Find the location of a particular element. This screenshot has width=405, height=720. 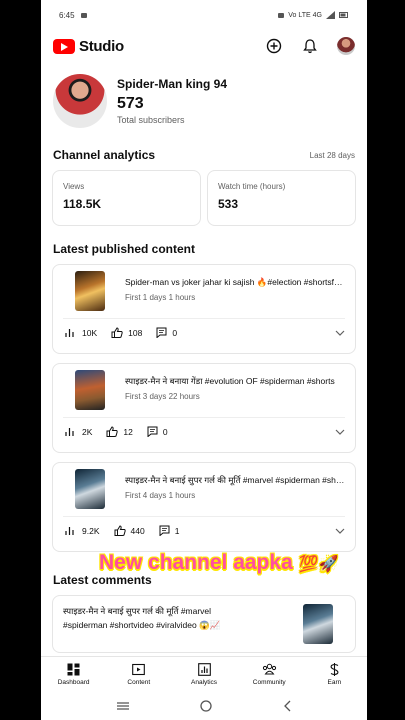

analytics-icon is located at coordinates (204, 669).